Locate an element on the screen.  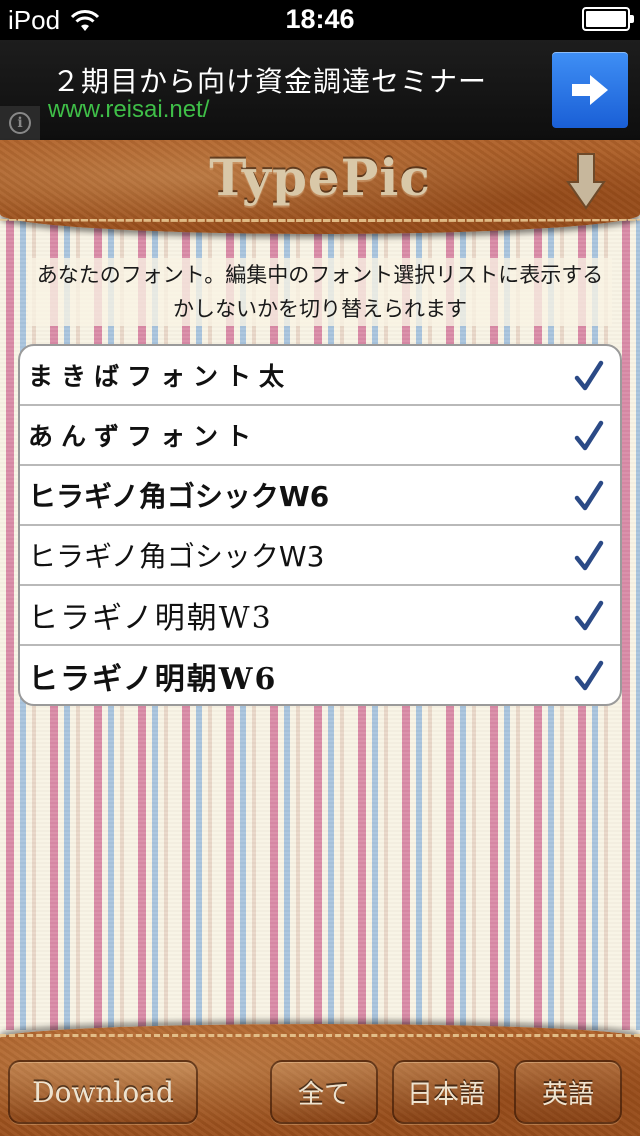
font-name: まきばフォント太 is located at coordinates (160, 376).